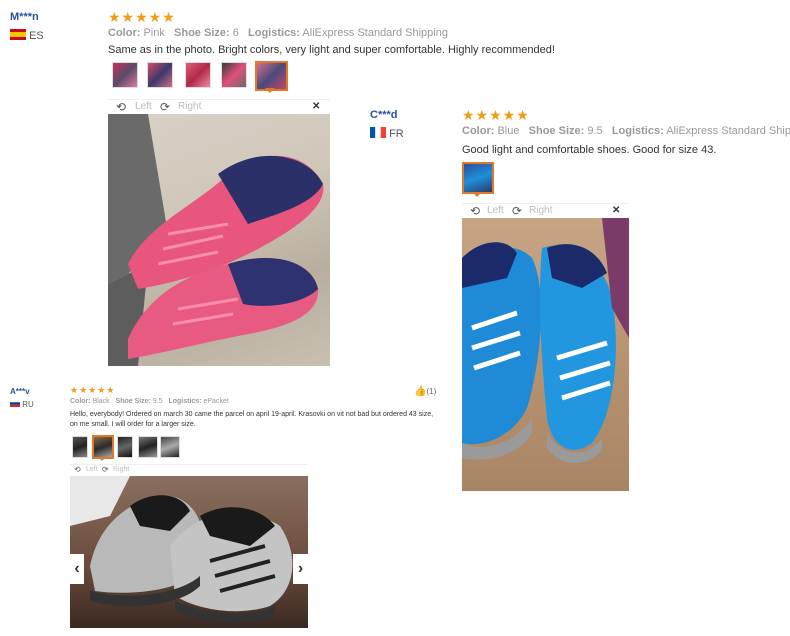 Image resolution: width=790 pixels, height=636 pixels. Describe the element at coordinates (235, 33) in the screenshot. I see `size-value: 6` at that location.